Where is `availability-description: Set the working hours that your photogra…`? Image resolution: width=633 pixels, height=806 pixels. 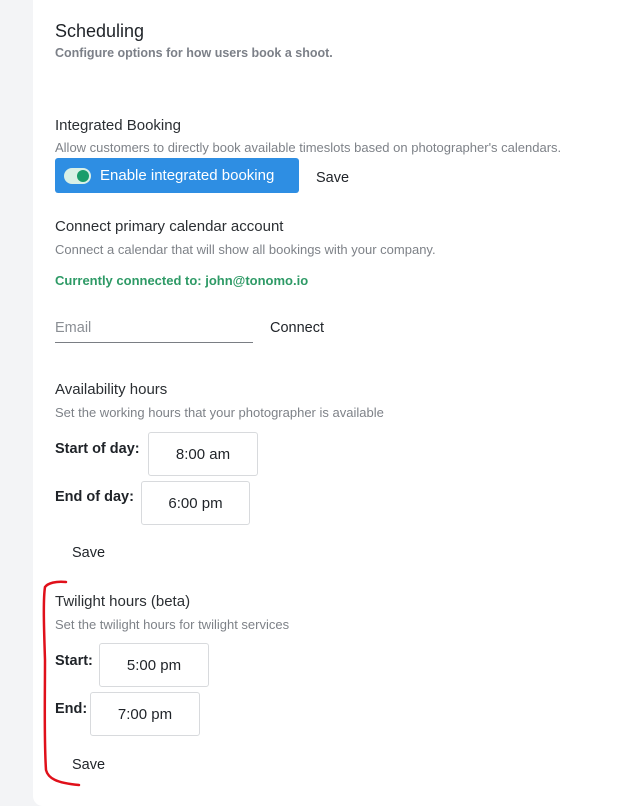
availability-description: Set the working hours that your photogra… is located at coordinates (219, 412).